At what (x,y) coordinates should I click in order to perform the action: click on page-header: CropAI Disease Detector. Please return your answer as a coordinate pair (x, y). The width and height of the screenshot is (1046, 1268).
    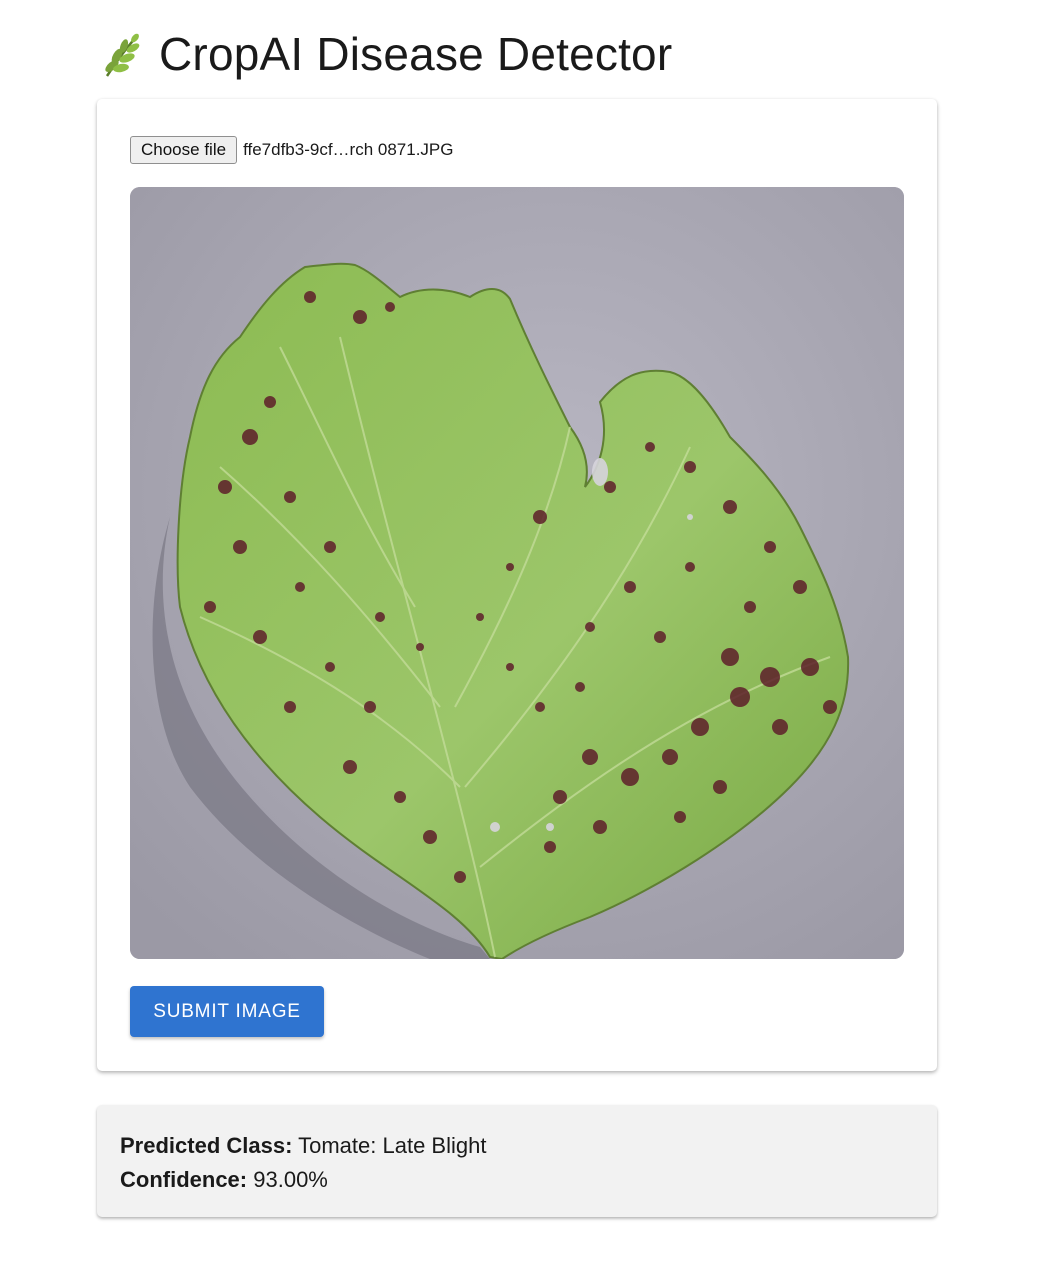
    Looking at the image, I should click on (384, 54).